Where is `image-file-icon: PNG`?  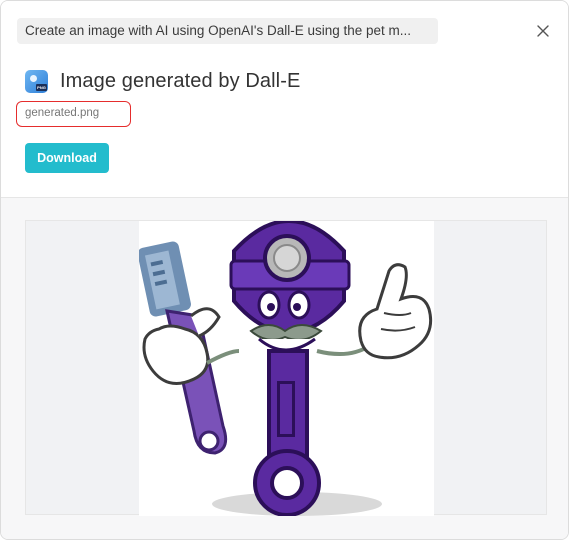 image-file-icon: PNG is located at coordinates (36, 81).